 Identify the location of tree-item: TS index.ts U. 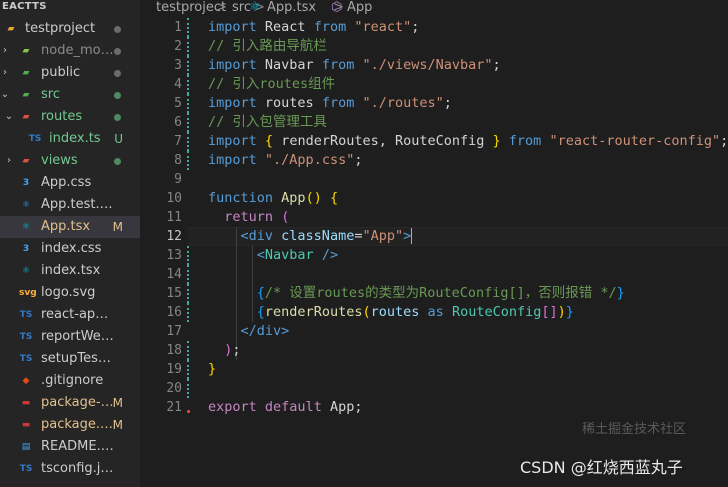
(70, 139).